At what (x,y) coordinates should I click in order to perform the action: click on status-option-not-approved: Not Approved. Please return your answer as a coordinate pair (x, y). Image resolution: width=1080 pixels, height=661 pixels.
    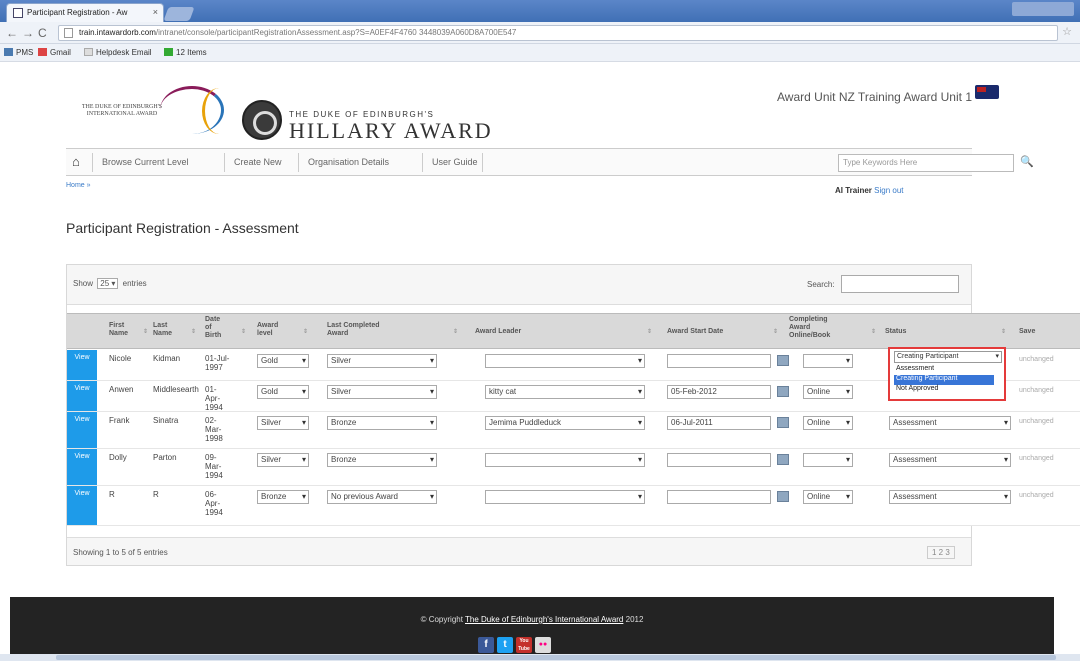
    Looking at the image, I should click on (944, 390).